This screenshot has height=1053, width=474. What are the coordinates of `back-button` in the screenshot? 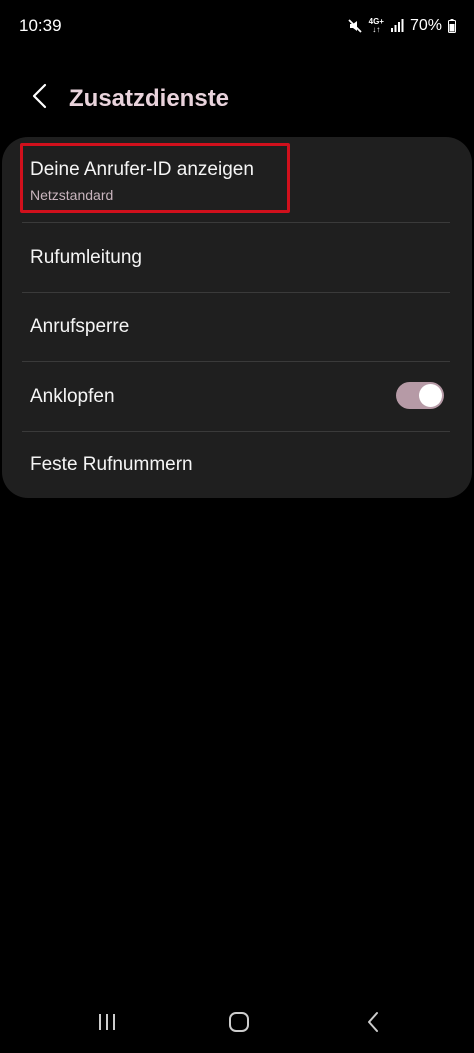 It's located at (40, 98).